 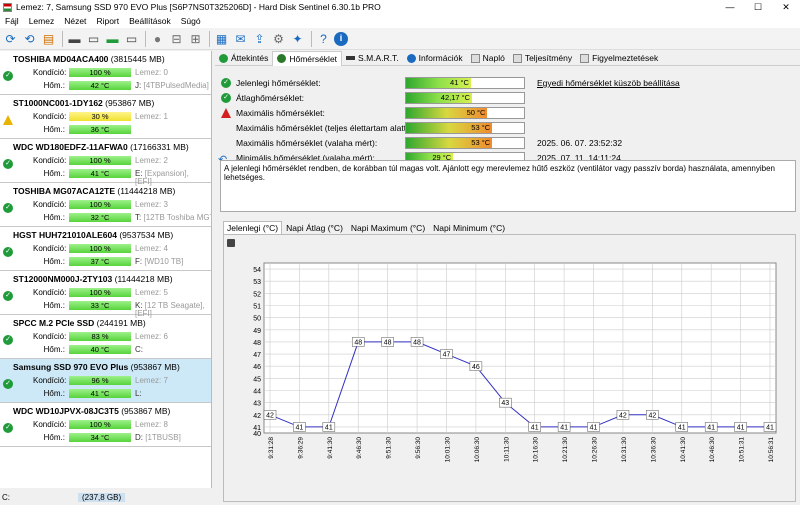 I want to click on menu-help: Súgó, so click(x=191, y=21).